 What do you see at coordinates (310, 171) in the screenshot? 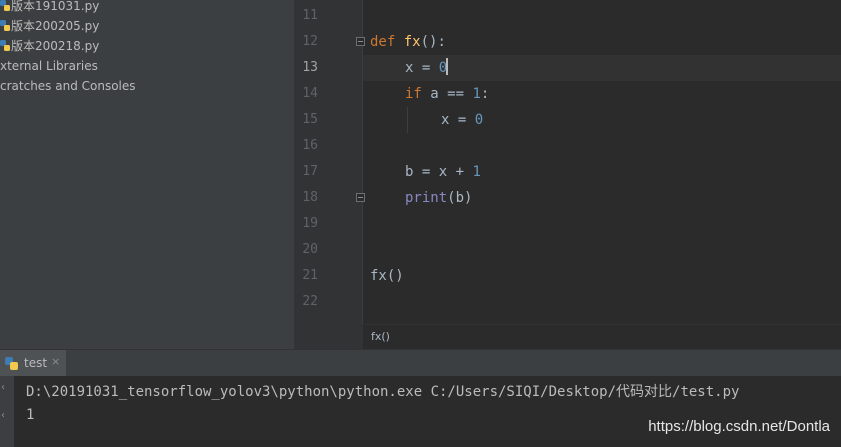
I see `line-number: 17` at bounding box center [310, 171].